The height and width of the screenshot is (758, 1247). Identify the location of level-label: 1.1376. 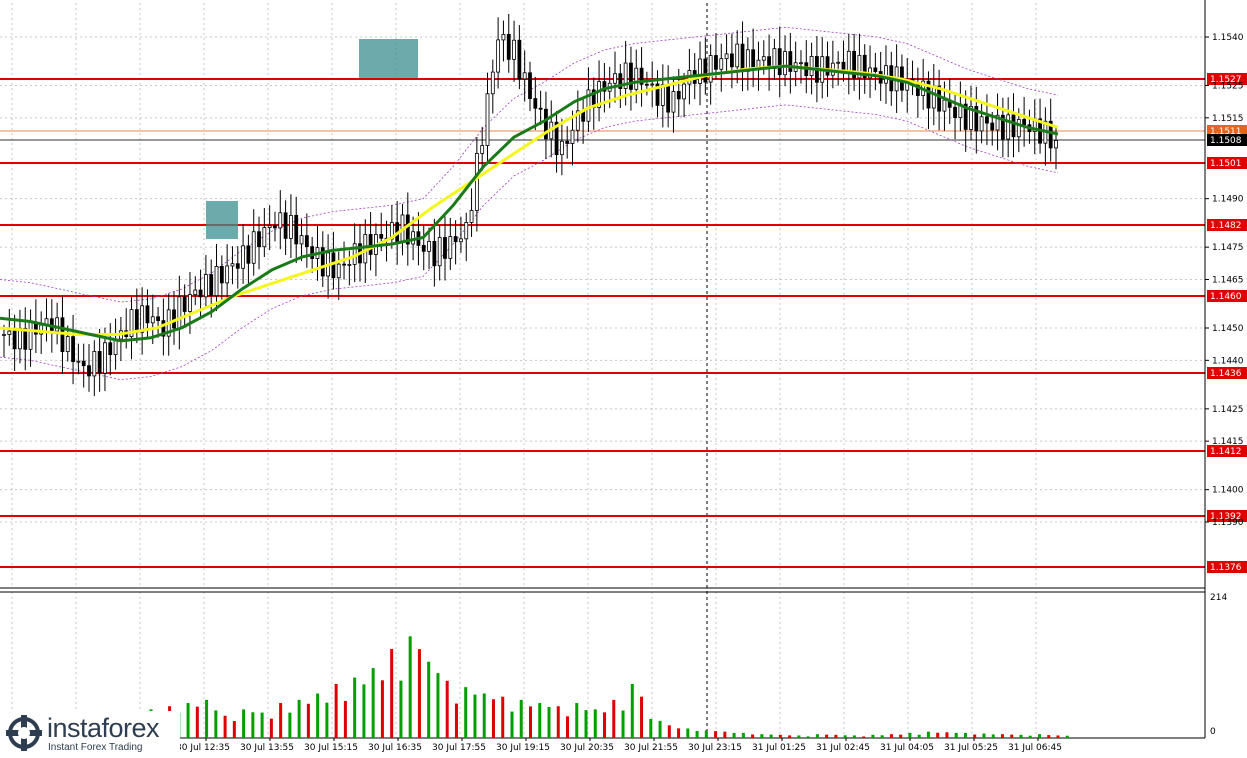
(1226, 568).